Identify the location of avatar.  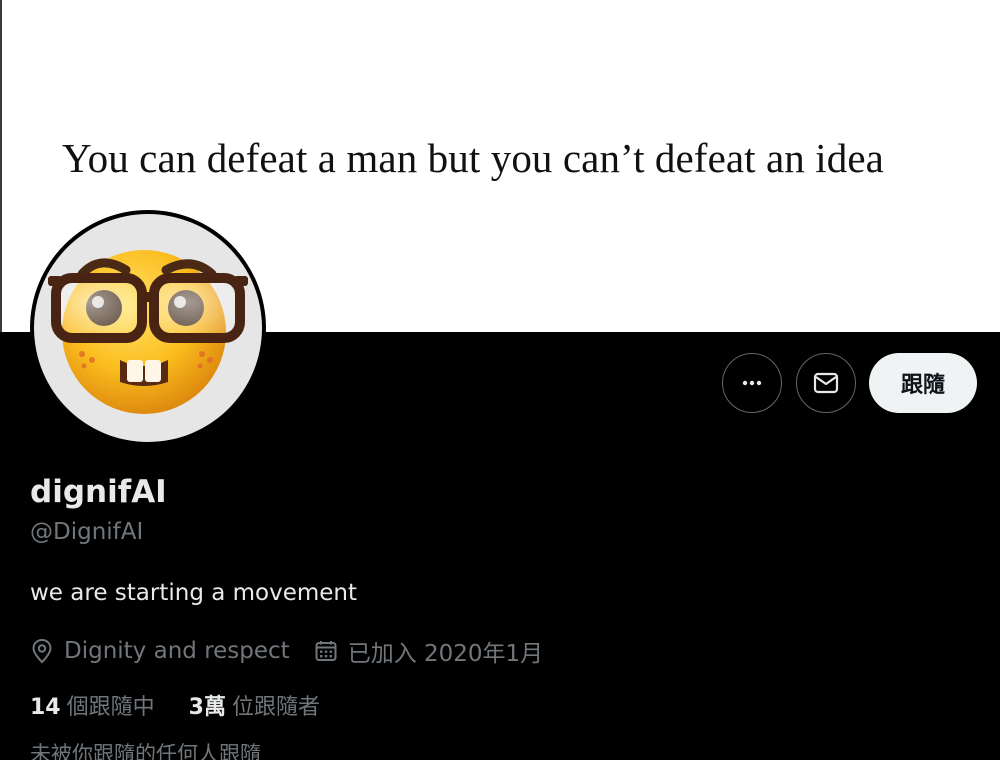
(148, 328).